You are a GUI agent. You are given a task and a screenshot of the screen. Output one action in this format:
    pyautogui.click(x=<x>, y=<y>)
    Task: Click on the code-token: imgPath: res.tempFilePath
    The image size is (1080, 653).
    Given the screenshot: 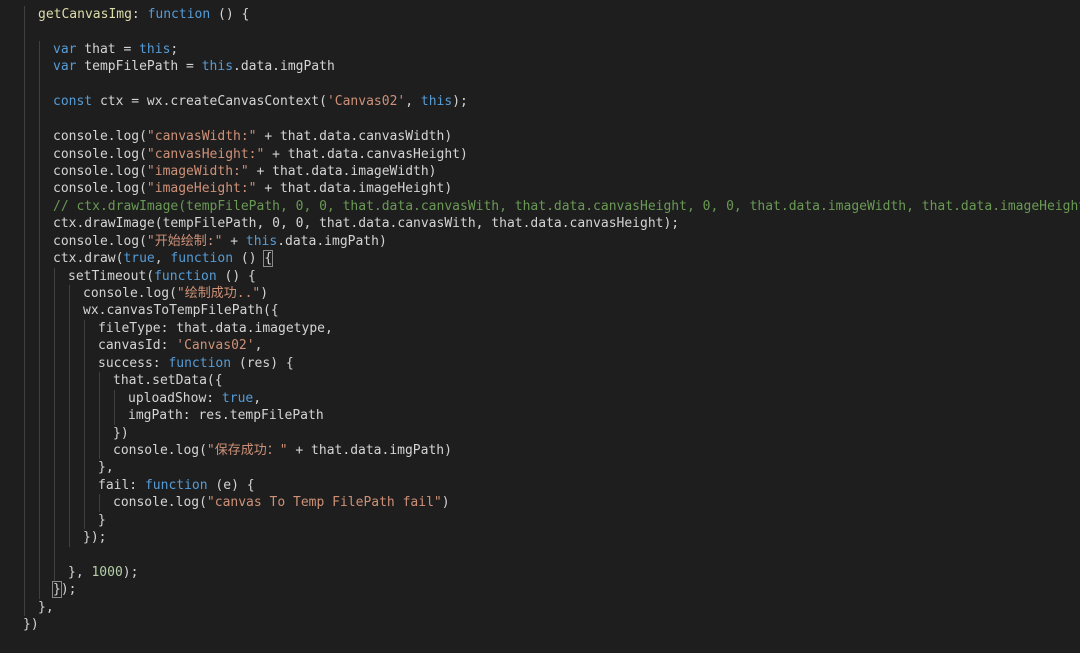 What is the action you would take?
    pyautogui.click(x=226, y=416)
    